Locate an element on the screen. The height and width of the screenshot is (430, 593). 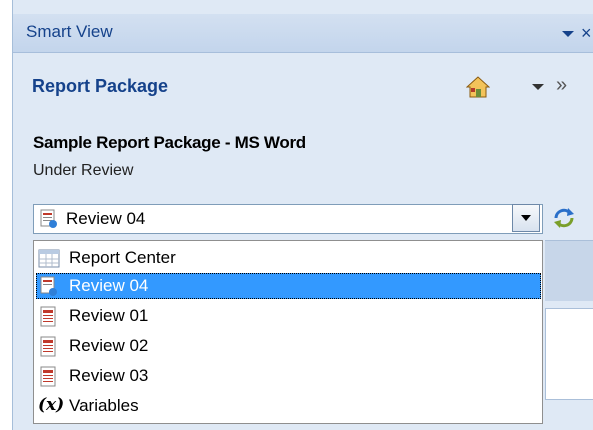
list-item-label: Review 02 is located at coordinates (109, 345).